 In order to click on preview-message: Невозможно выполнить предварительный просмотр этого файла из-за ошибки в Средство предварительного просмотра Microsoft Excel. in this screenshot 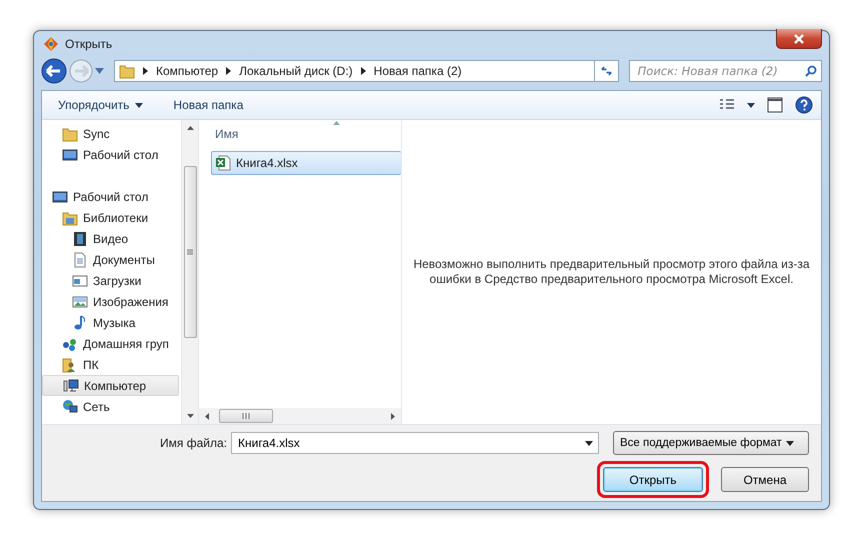, I will do `click(611, 272)`.